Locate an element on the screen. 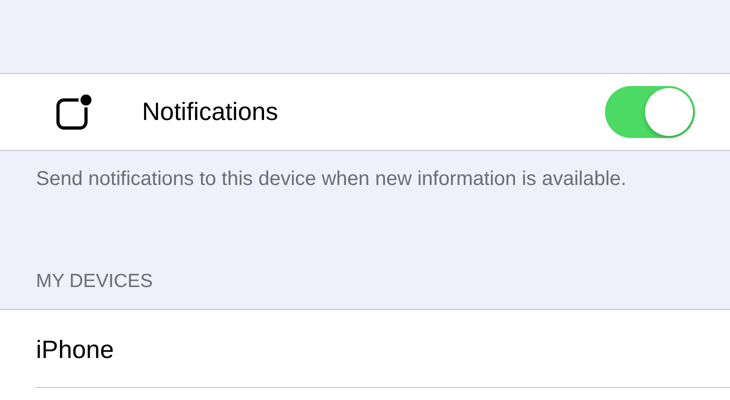 The height and width of the screenshot is (400, 730). notifications-toggle is located at coordinates (650, 112).